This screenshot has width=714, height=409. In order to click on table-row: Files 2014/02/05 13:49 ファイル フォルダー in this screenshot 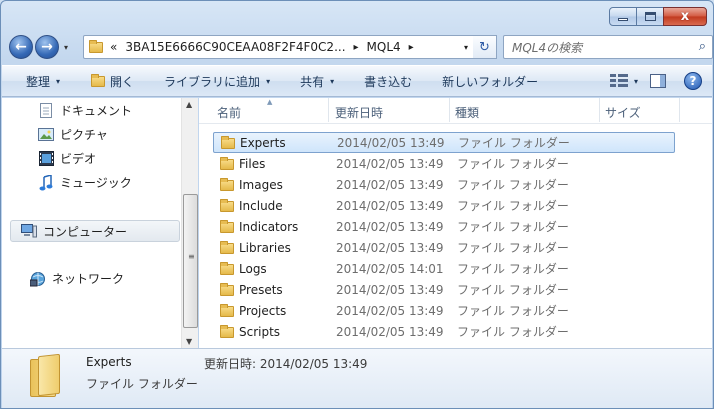, I will do `click(444, 163)`.